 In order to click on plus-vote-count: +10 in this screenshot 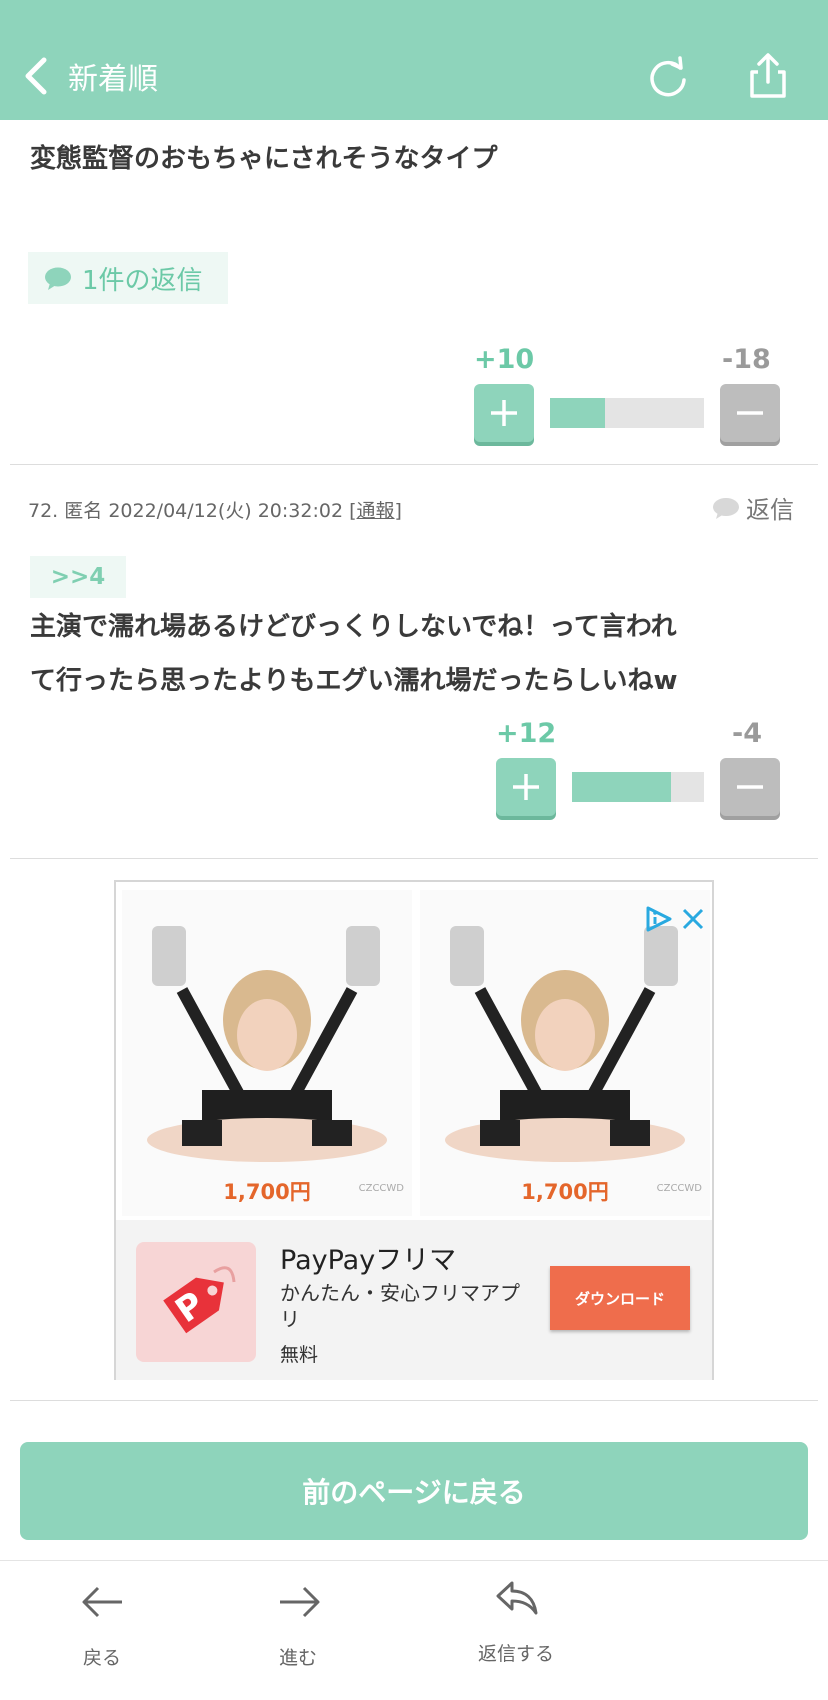, I will do `click(504, 359)`.